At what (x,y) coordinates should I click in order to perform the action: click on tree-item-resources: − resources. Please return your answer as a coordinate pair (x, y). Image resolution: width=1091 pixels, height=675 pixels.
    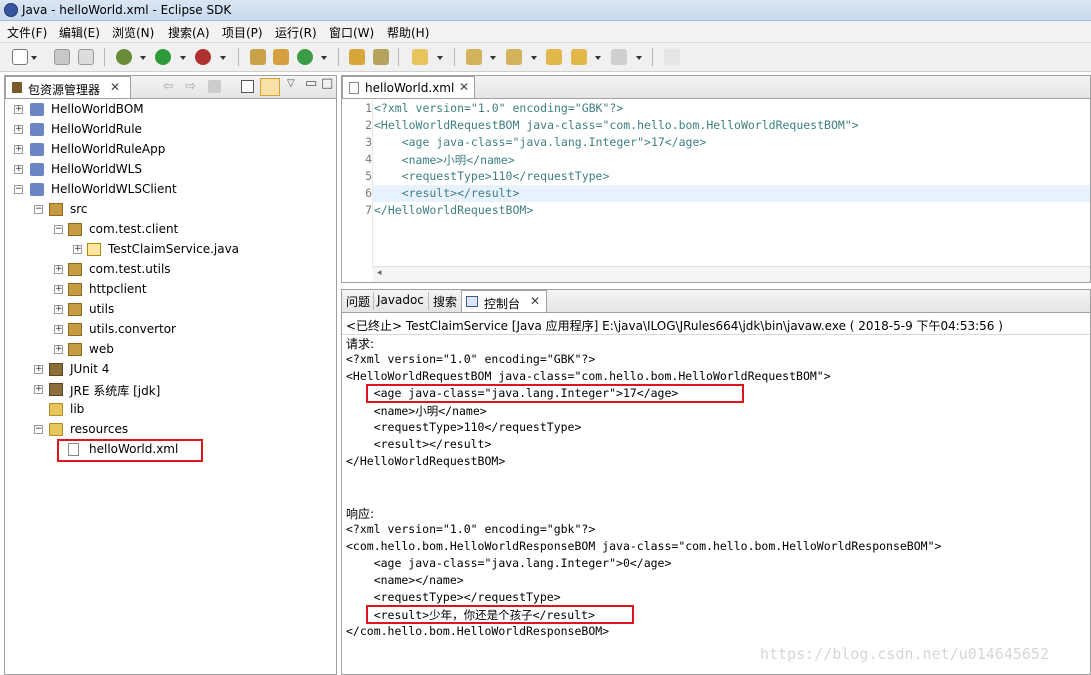
    Looking at the image, I should click on (170, 430).